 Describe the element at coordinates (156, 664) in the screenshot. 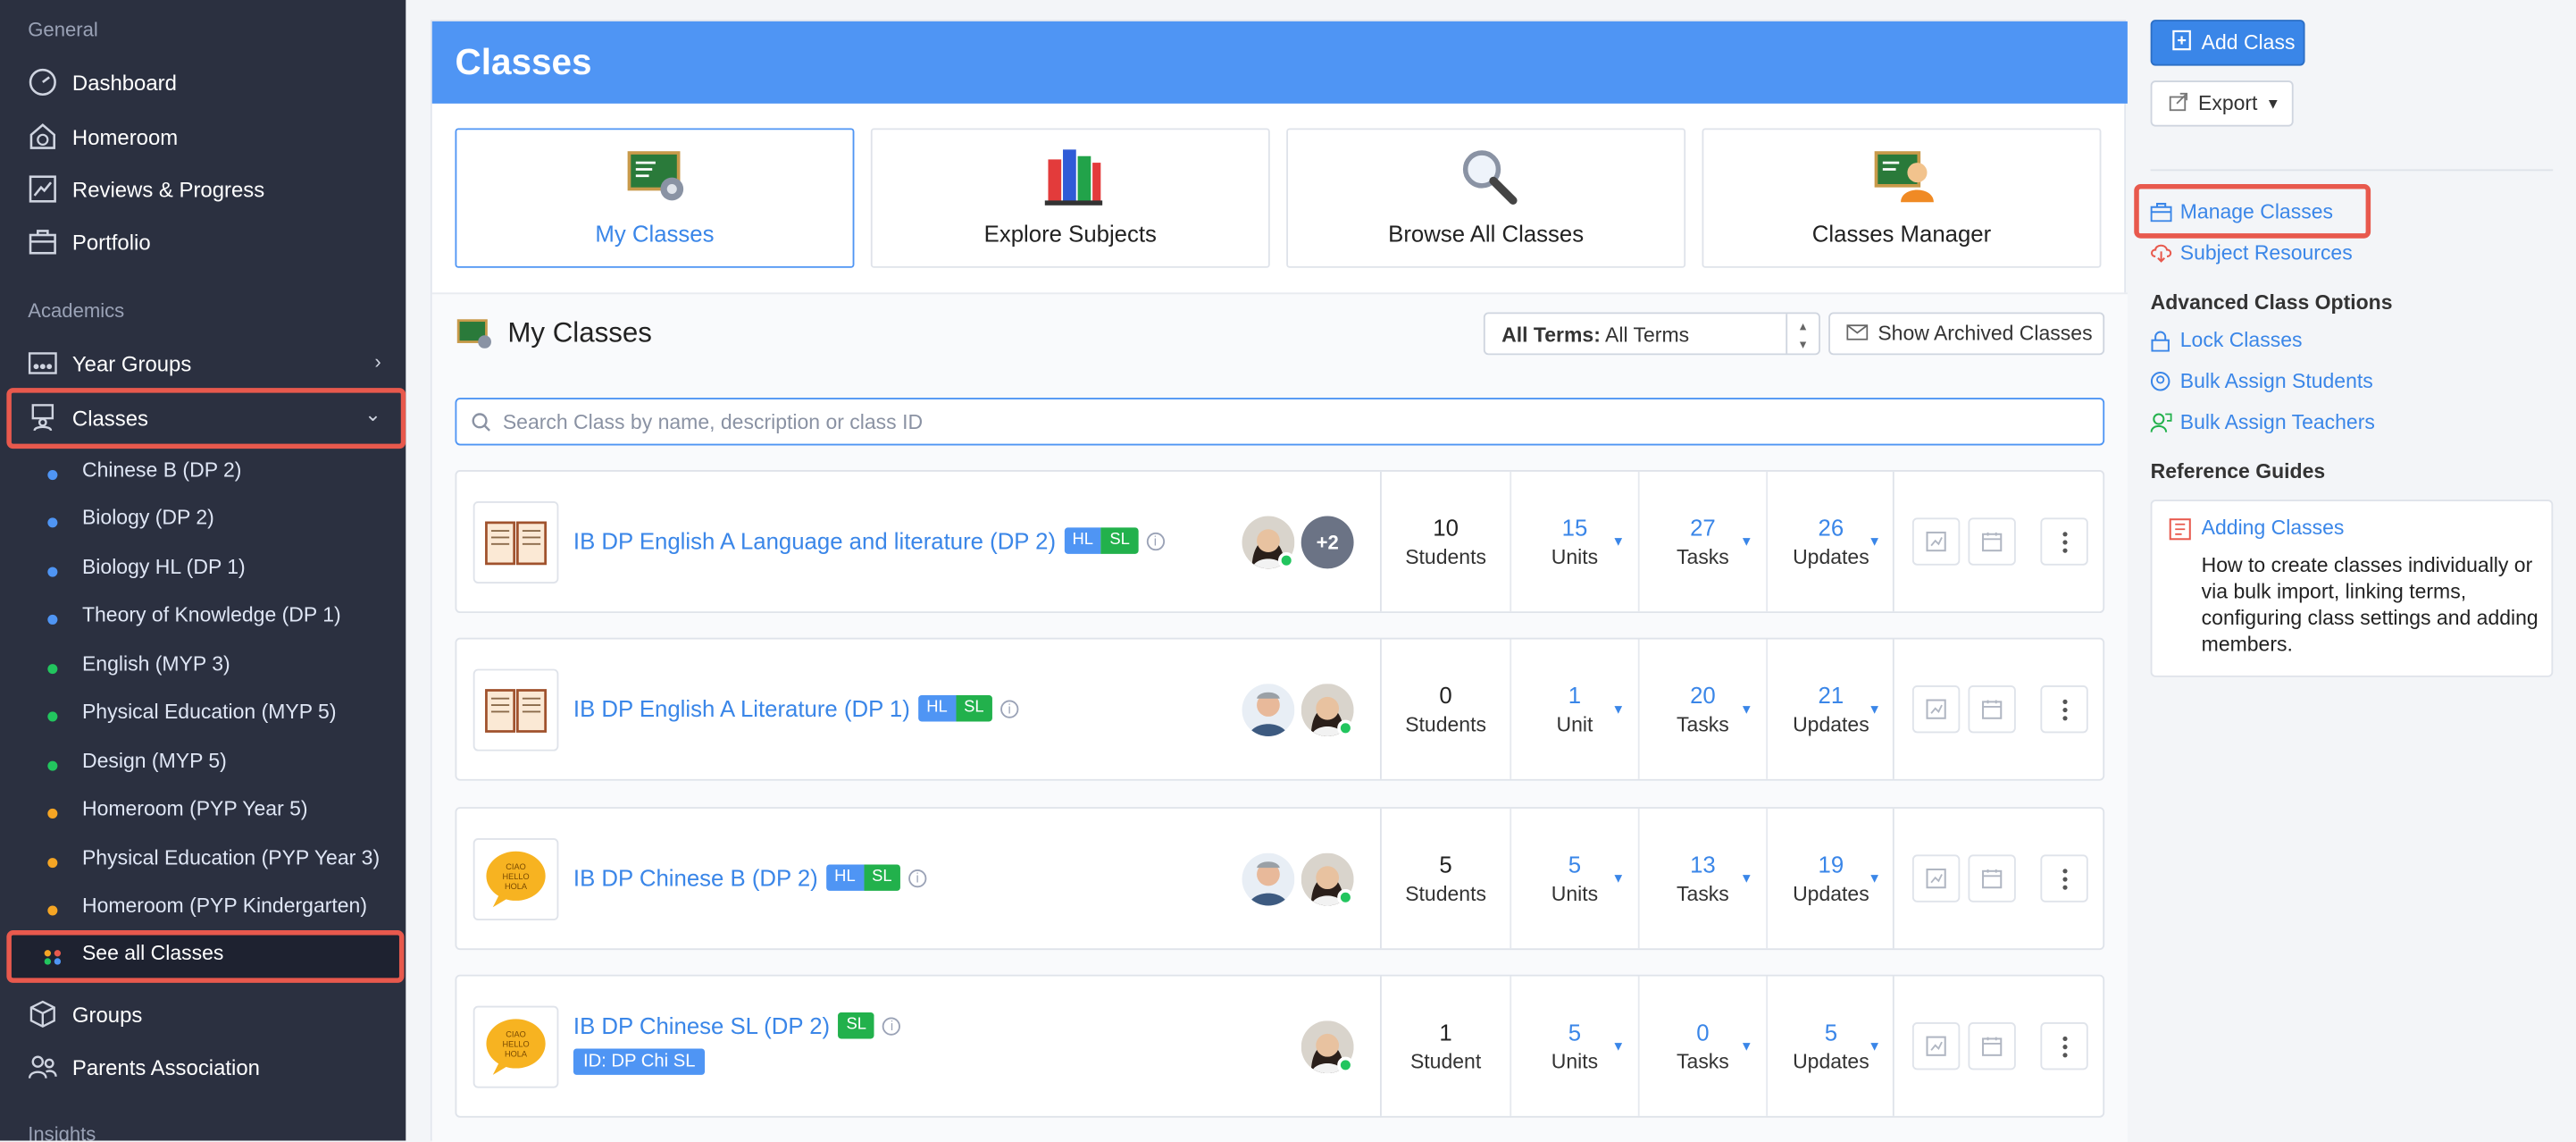

I see `sidebar-class-item: English (MYP 3)` at that location.